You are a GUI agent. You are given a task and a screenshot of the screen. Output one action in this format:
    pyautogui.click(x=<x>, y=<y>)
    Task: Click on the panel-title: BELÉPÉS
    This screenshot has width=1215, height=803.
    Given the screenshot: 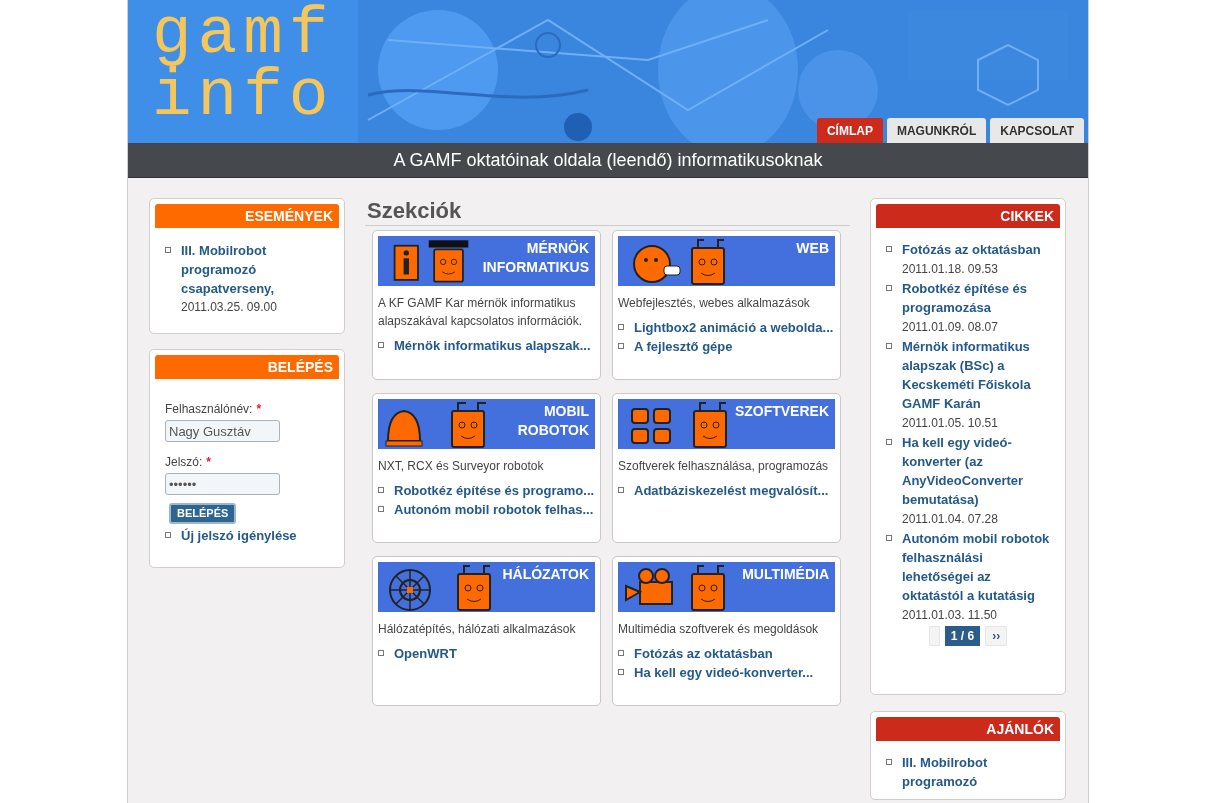 What is the action you would take?
    pyautogui.click(x=300, y=367)
    